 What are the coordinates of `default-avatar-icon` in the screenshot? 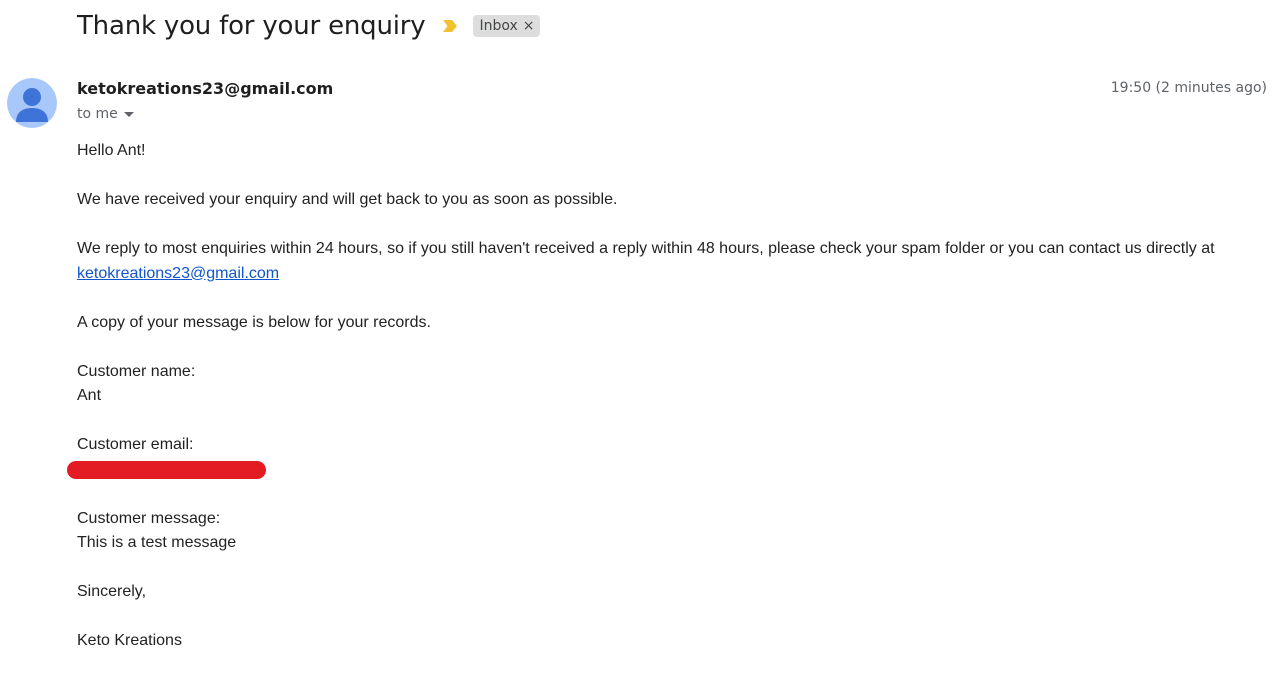 It's located at (32, 103).